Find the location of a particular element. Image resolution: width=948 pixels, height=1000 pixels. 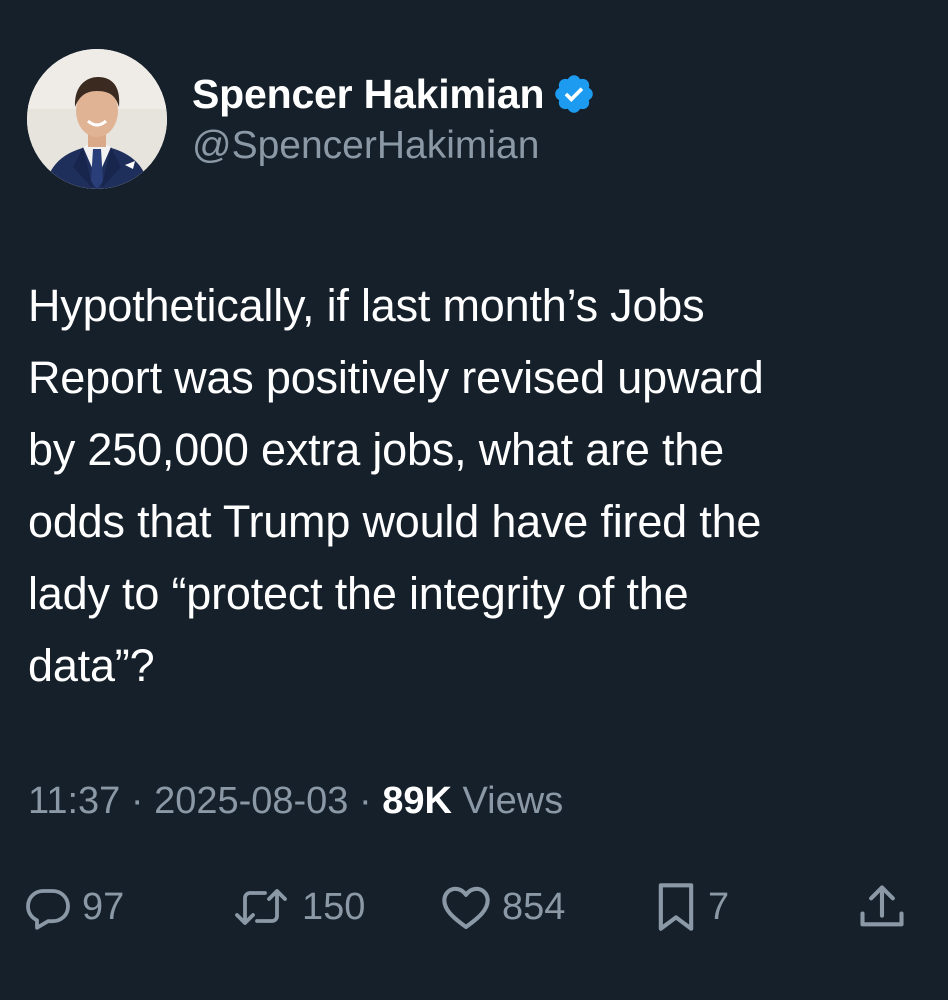

reply-button: 97 is located at coordinates (74, 907).